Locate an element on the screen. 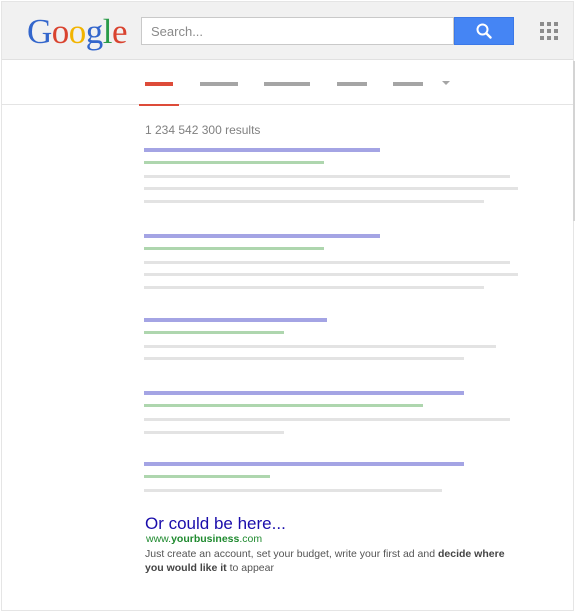 This screenshot has width=576, height=613. tab-maps is located at coordinates (408, 83).